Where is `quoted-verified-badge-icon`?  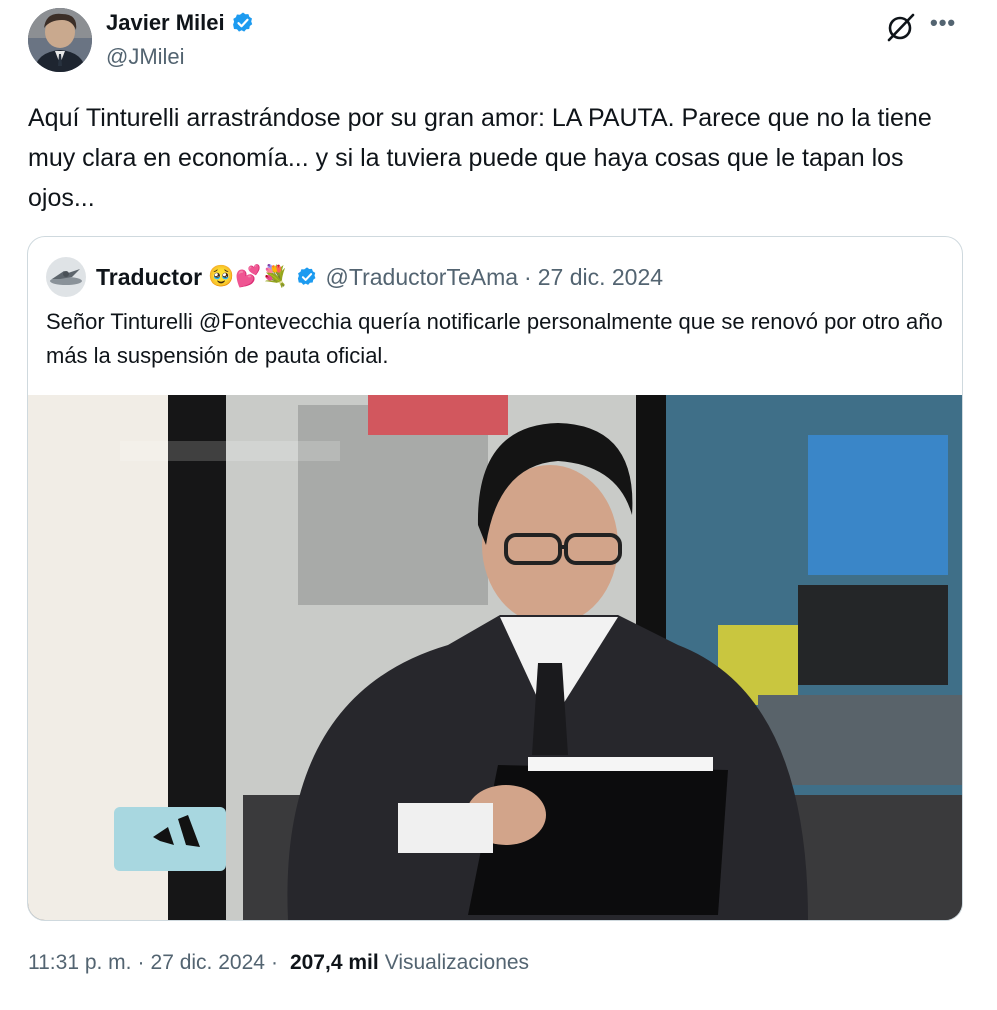
quoted-verified-badge-icon is located at coordinates (306, 276).